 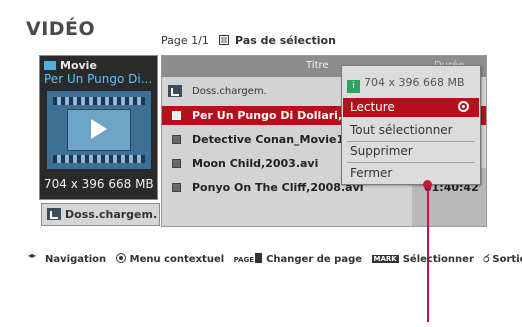 What do you see at coordinates (507, 259) in the screenshot?
I see `legend-exit: Sortie` at bounding box center [507, 259].